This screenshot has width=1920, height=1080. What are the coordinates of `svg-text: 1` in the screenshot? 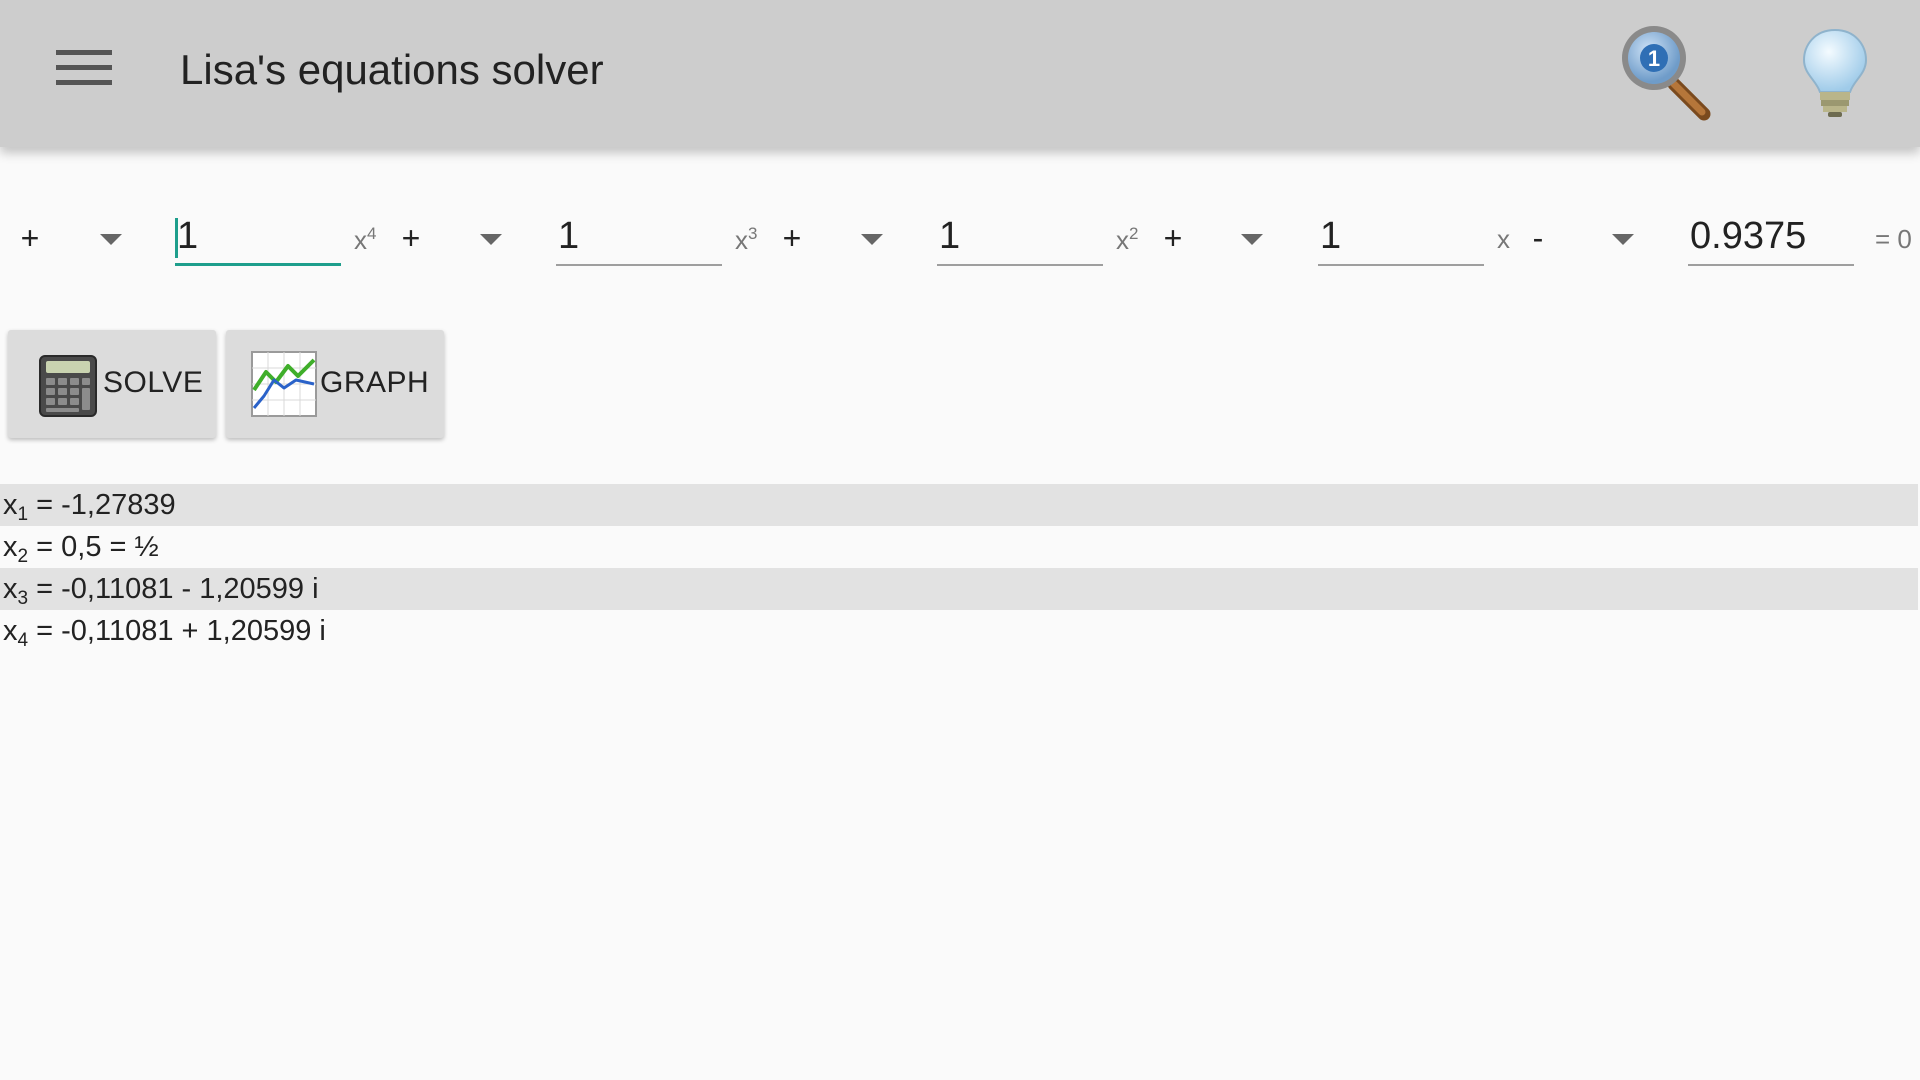 It's located at (1654, 58).